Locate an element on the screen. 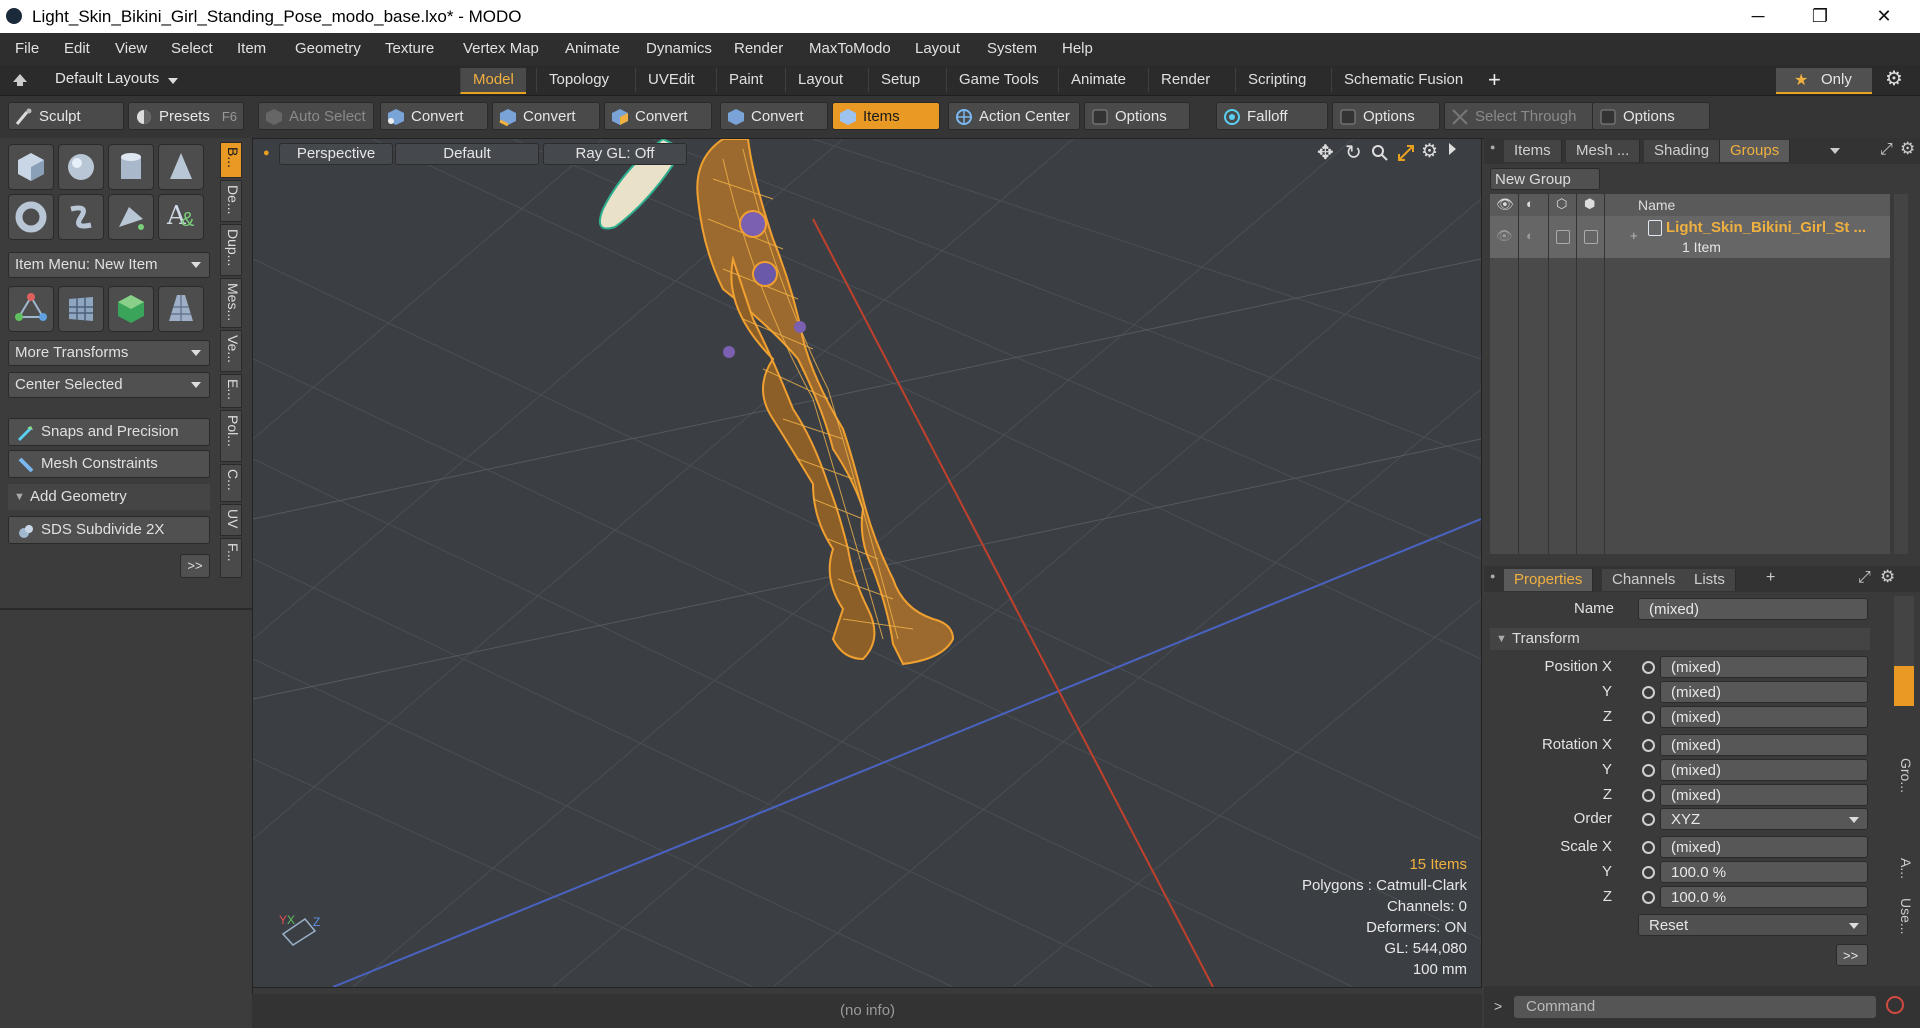 The image size is (1920, 1028). grid-mesh-button is located at coordinates (81, 309).